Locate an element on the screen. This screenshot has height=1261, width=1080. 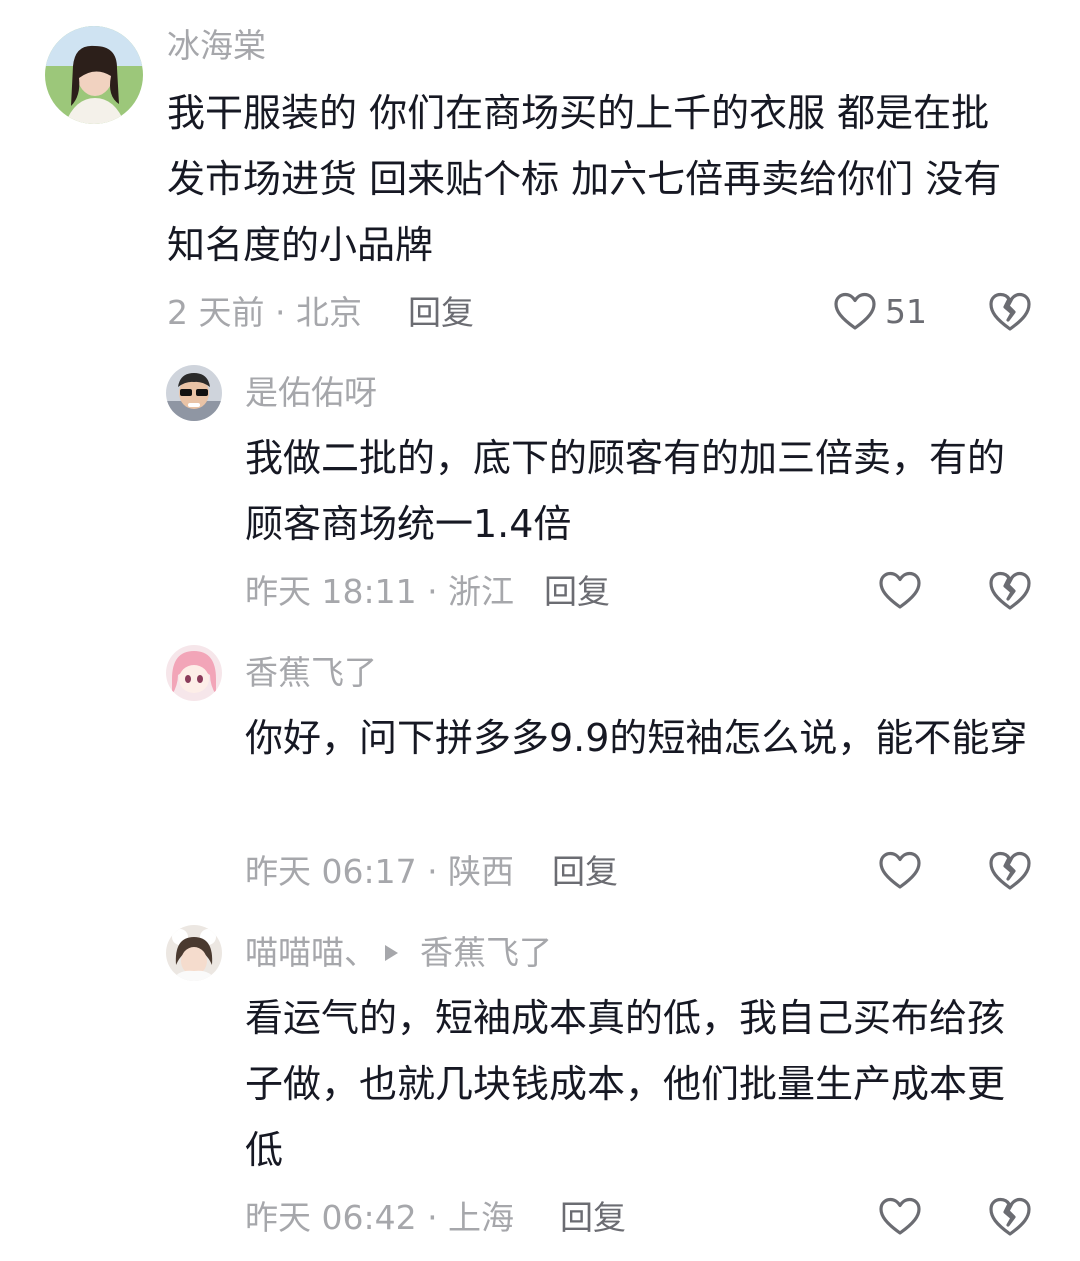
comment-meta: 昨天 06:42 · 上海 is located at coordinates (380, 1217).